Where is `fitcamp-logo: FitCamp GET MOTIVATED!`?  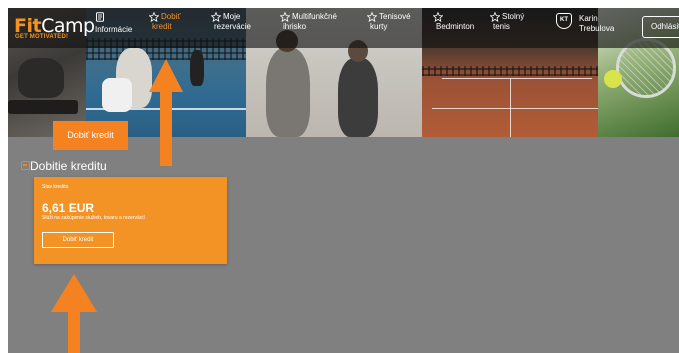
fitcamp-logo: FitCamp GET MOTIVATED! is located at coordinates (54, 28).